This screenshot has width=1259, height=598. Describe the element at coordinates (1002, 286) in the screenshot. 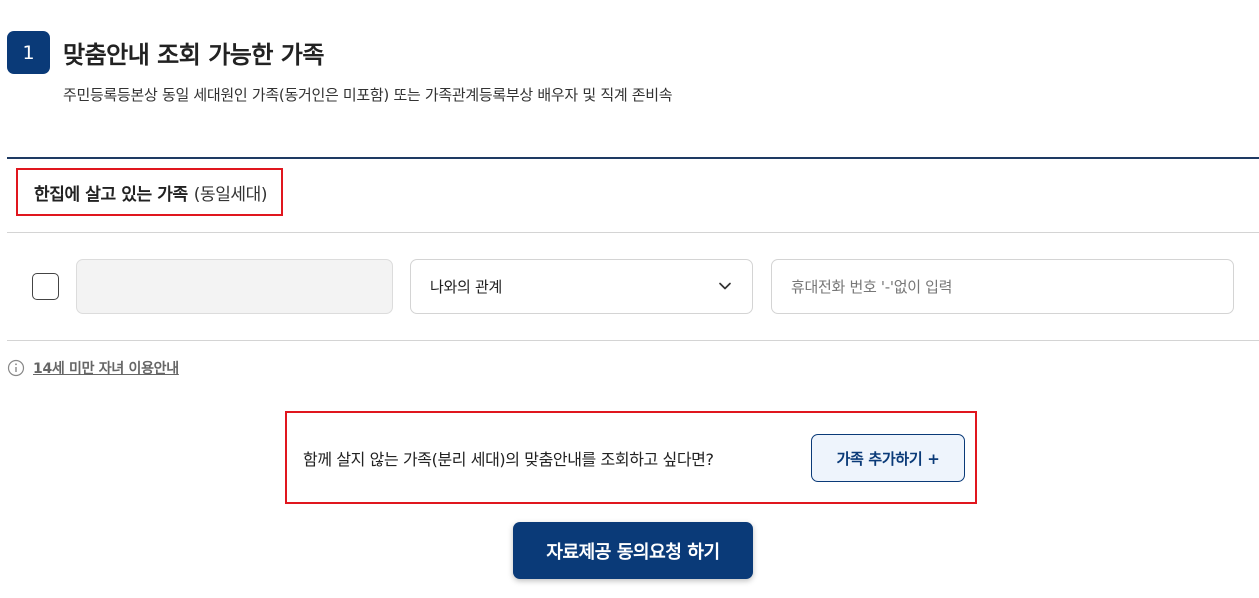

I see `phone-number-input: 휴대전화 번호 '-'없이 입력` at that location.